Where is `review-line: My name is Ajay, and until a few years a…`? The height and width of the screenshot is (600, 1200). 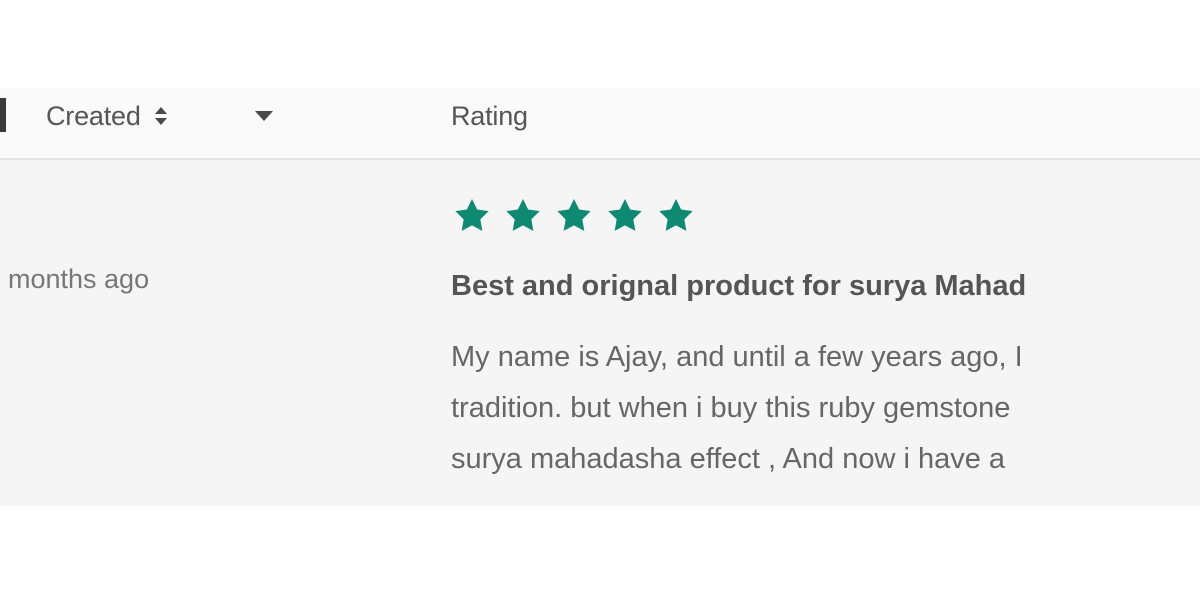 review-line: My name is Ajay, and until a few years a… is located at coordinates (737, 357).